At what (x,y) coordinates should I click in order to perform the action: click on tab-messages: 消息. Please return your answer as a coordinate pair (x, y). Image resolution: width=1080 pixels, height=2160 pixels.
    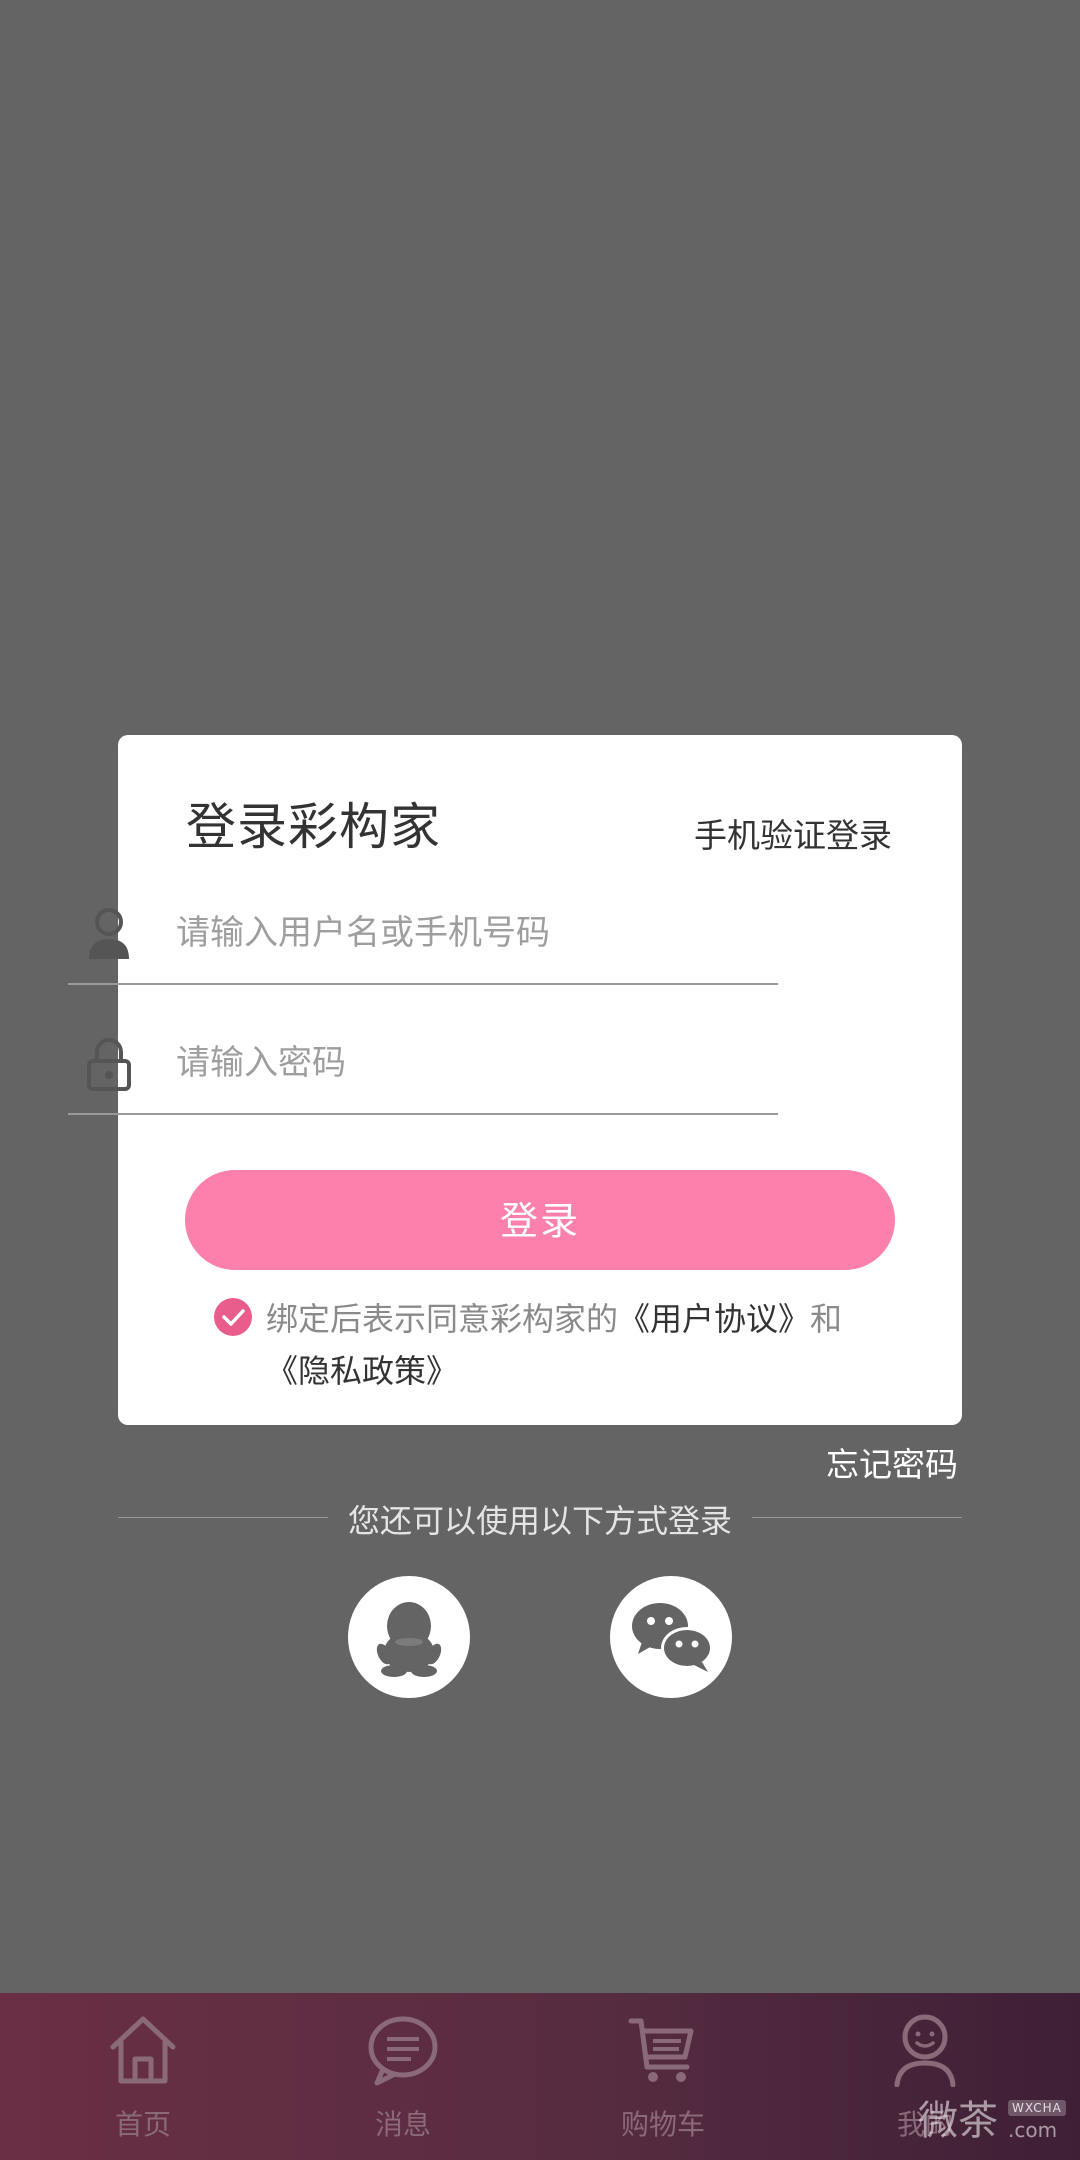
    Looking at the image, I should click on (403, 2078).